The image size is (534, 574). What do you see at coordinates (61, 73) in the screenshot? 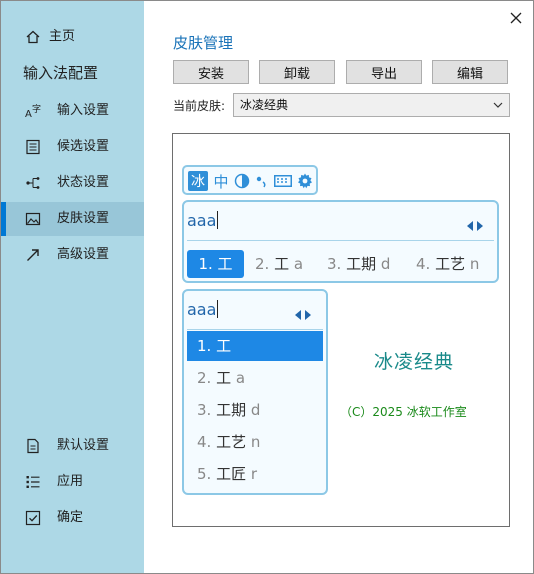
I see `section-title: 输入法配置` at bounding box center [61, 73].